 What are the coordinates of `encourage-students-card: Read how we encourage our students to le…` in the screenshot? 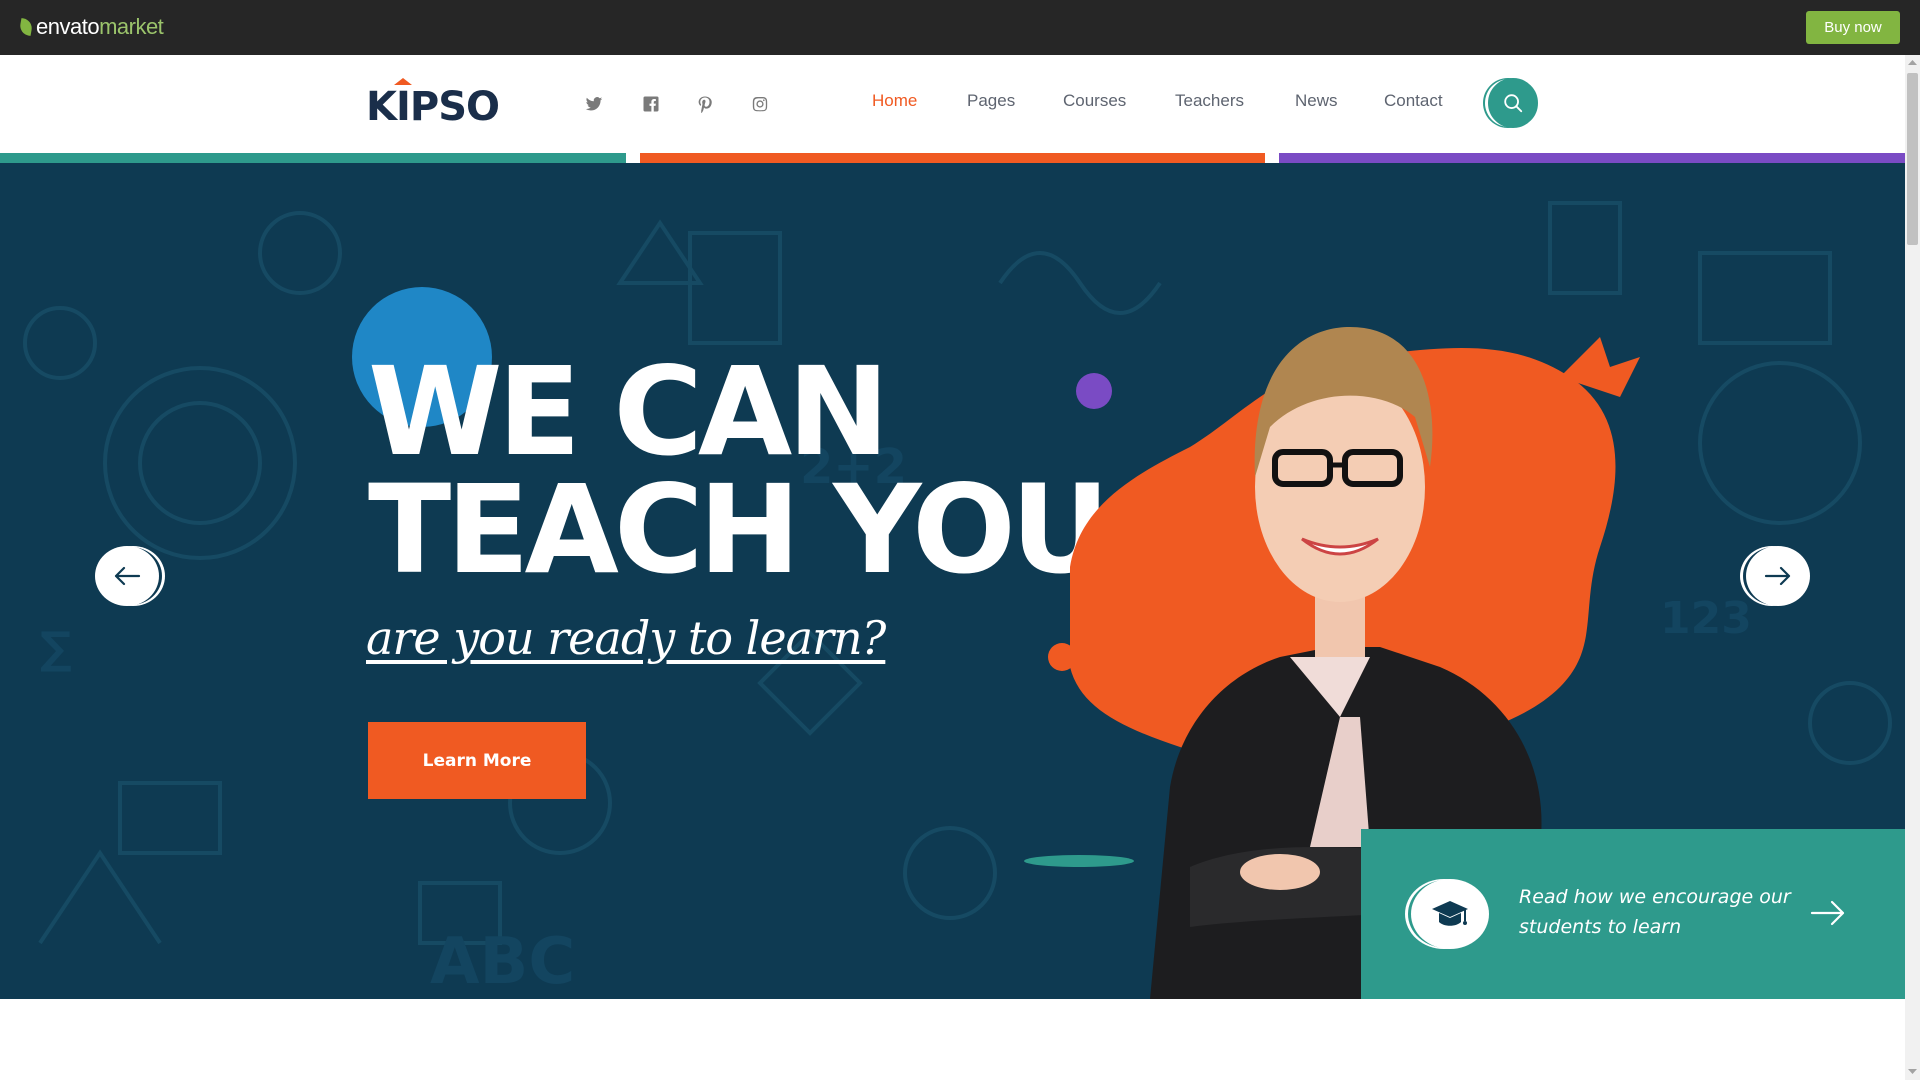 It's located at (1633, 914).